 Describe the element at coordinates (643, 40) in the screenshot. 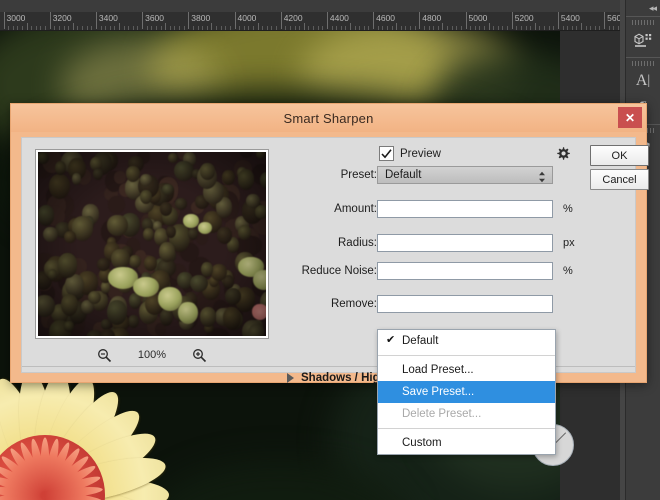

I see `properties-icon` at that location.